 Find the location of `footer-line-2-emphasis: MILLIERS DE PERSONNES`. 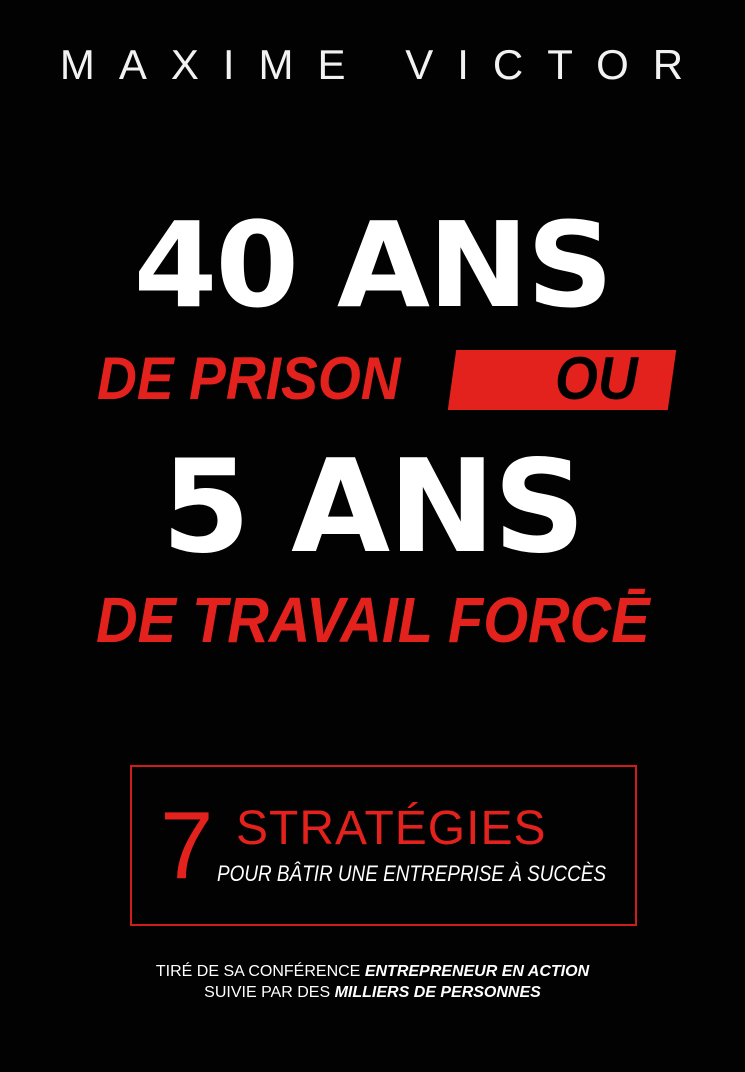

footer-line-2-emphasis: MILLIERS DE PERSONNES is located at coordinates (437, 992).